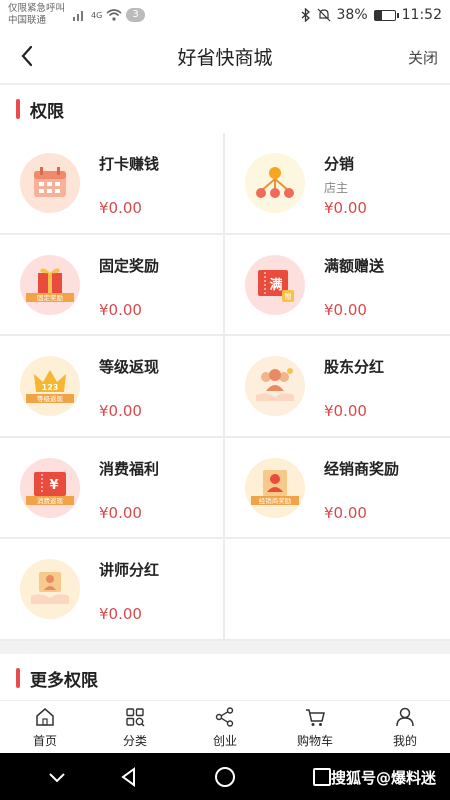  I want to click on svg-text: 满, so click(275, 285).